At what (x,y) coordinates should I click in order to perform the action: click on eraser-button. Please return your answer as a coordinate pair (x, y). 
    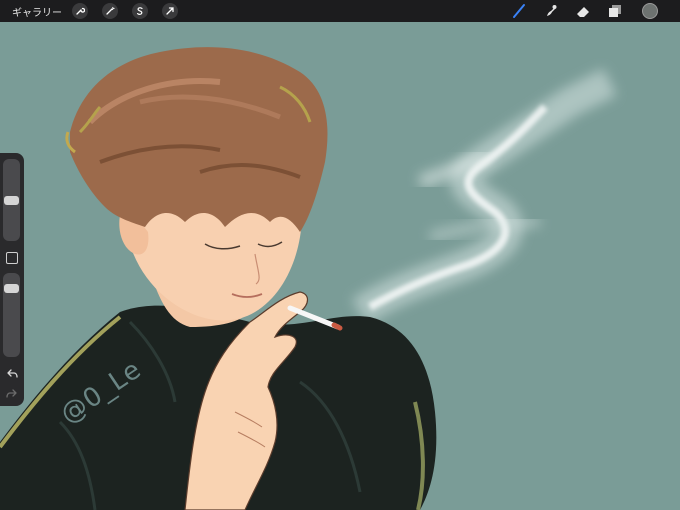
    Looking at the image, I should click on (583, 11).